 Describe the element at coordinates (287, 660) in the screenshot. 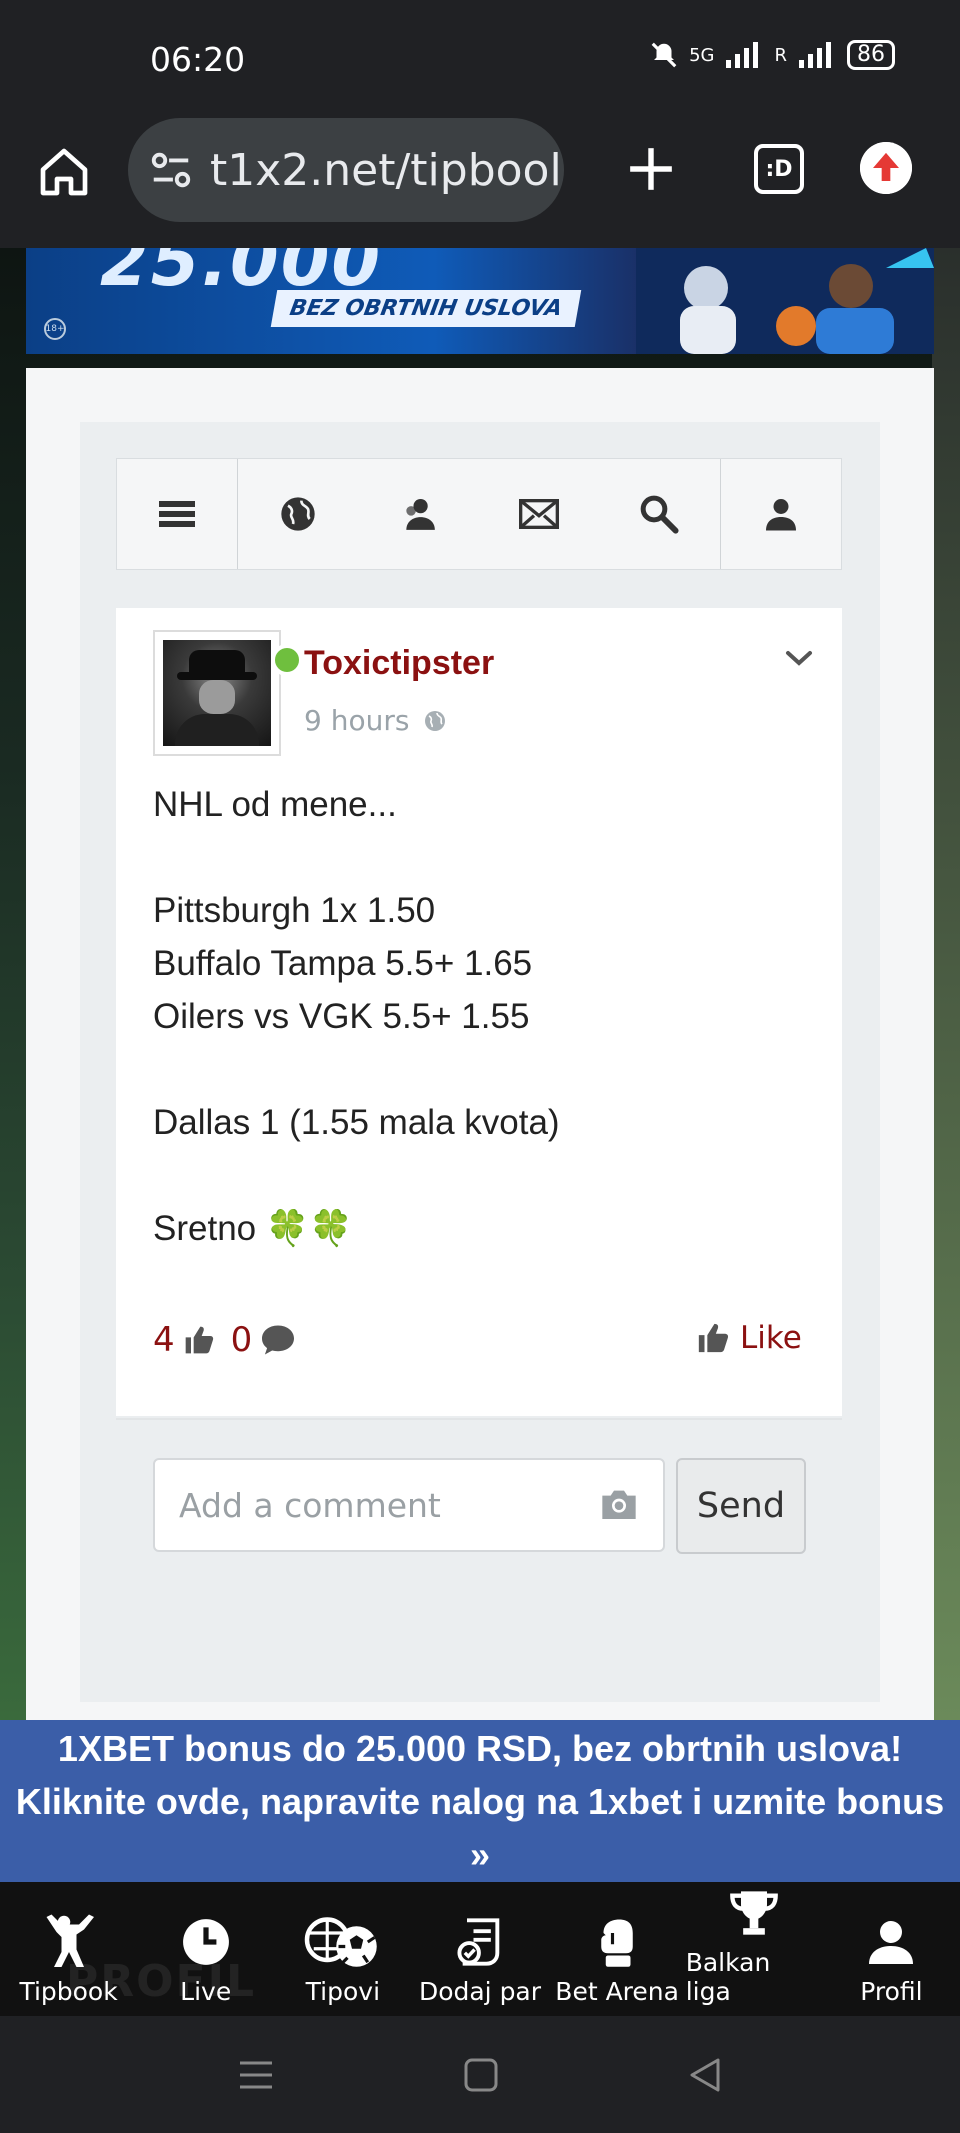

I see `online-status-dot` at that location.